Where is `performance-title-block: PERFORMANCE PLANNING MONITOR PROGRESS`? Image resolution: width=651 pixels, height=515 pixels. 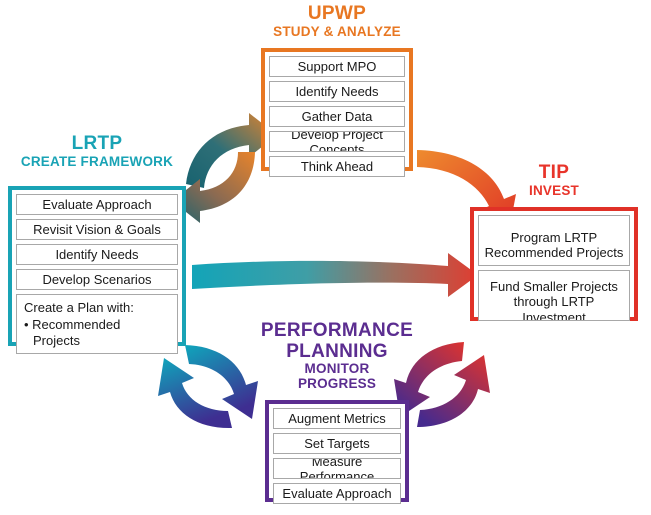 performance-title-block: PERFORMANCE PLANNING MONITOR PROGRESS is located at coordinates (337, 355).